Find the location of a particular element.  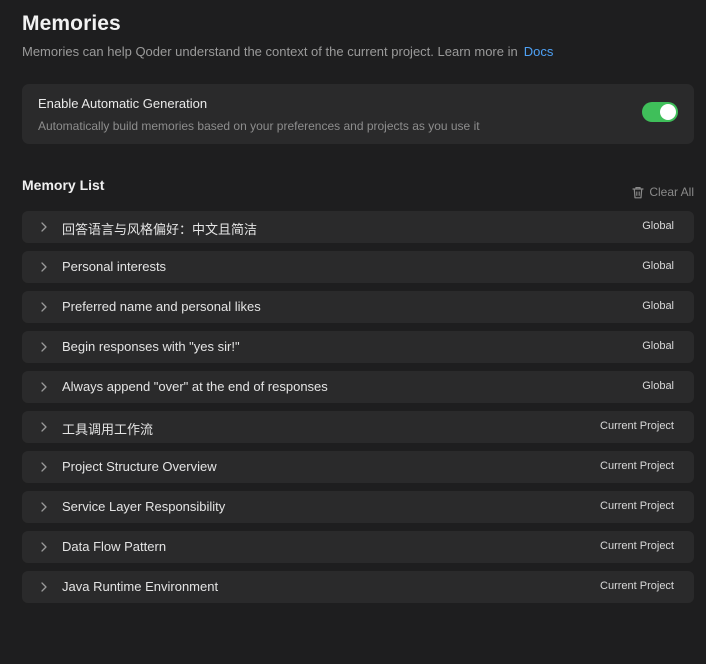

memory-item-title: Begin responses with "yes sir!" is located at coordinates (151, 346).